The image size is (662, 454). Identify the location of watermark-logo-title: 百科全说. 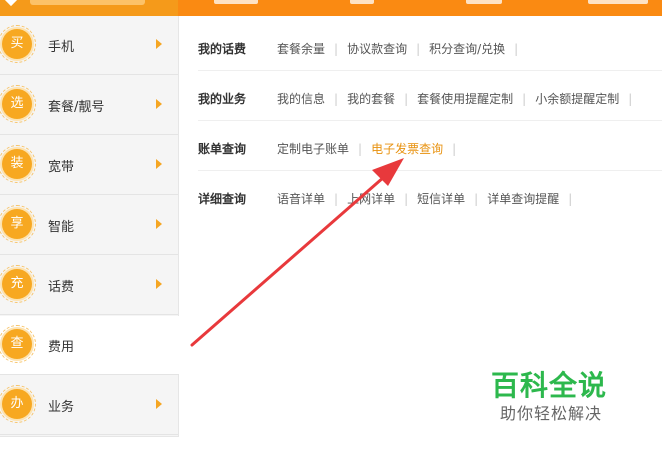
(549, 385).